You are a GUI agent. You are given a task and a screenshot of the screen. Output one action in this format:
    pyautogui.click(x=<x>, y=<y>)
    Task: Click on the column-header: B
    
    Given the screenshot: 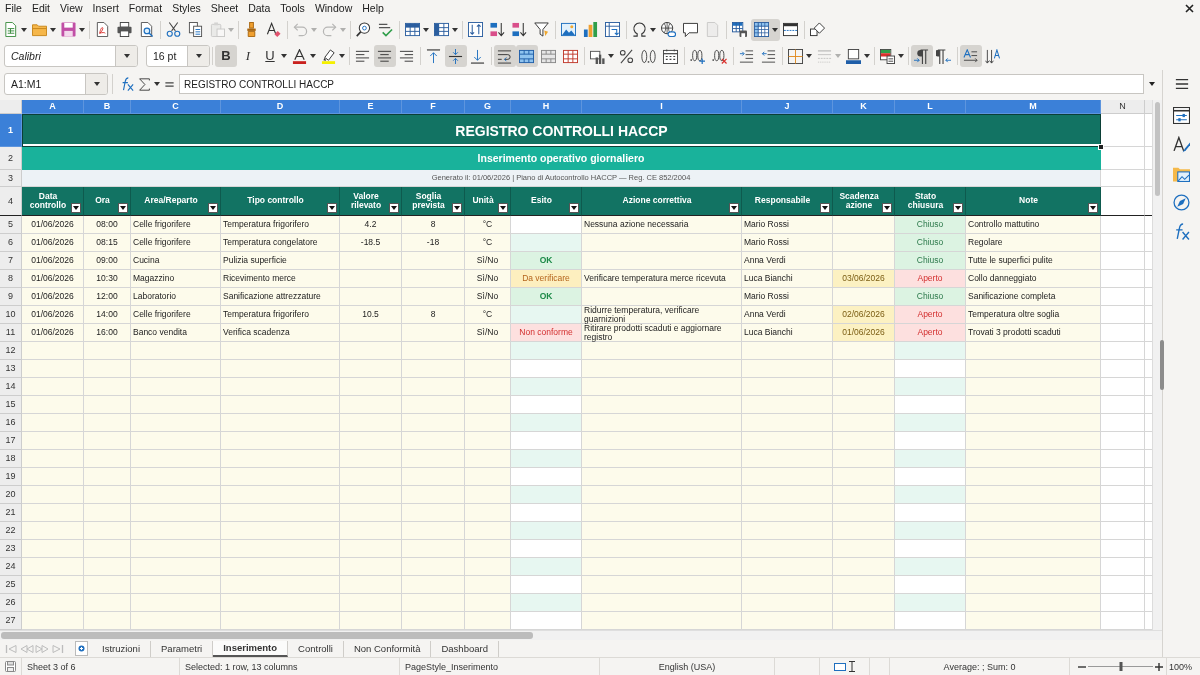 What is the action you would take?
    pyautogui.click(x=107, y=107)
    